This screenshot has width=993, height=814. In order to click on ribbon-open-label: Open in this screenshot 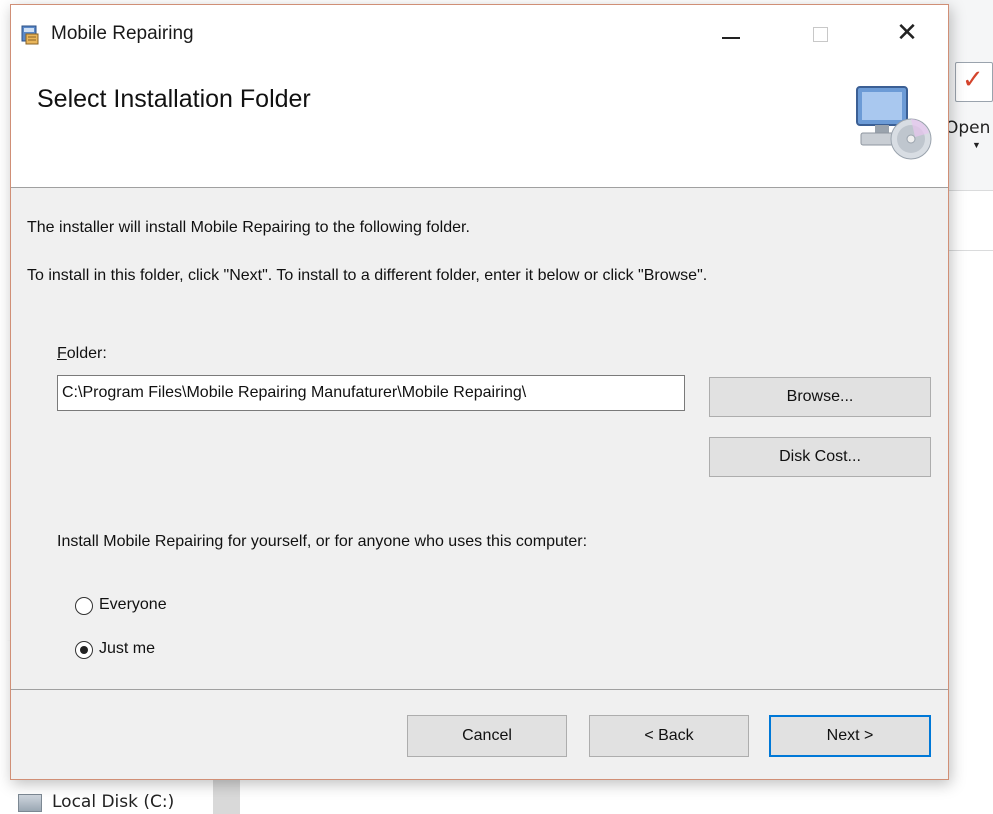, I will do `click(968, 128)`.